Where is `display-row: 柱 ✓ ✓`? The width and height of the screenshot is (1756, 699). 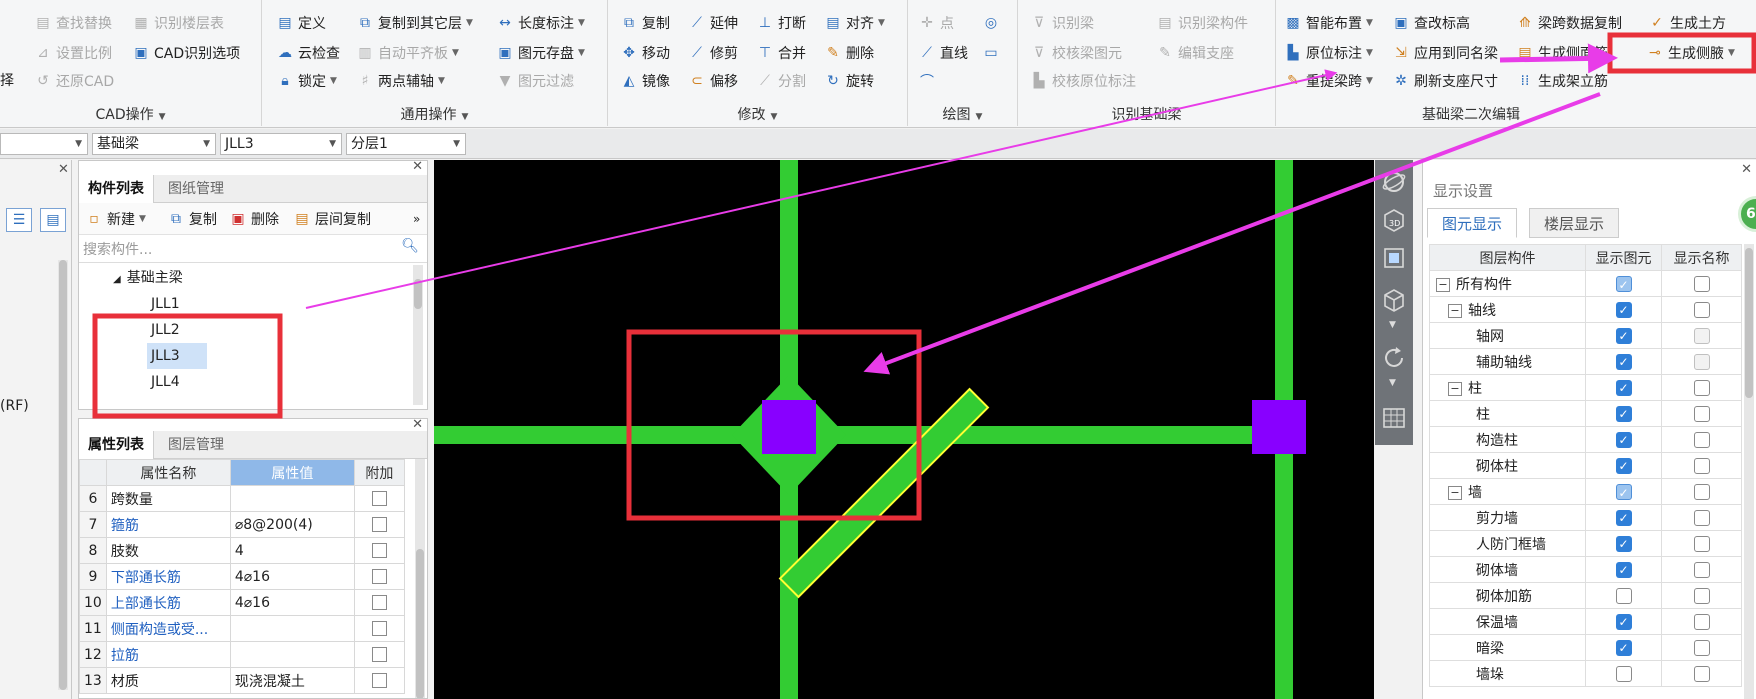 display-row: 柱 ✓ ✓ is located at coordinates (1585, 413).